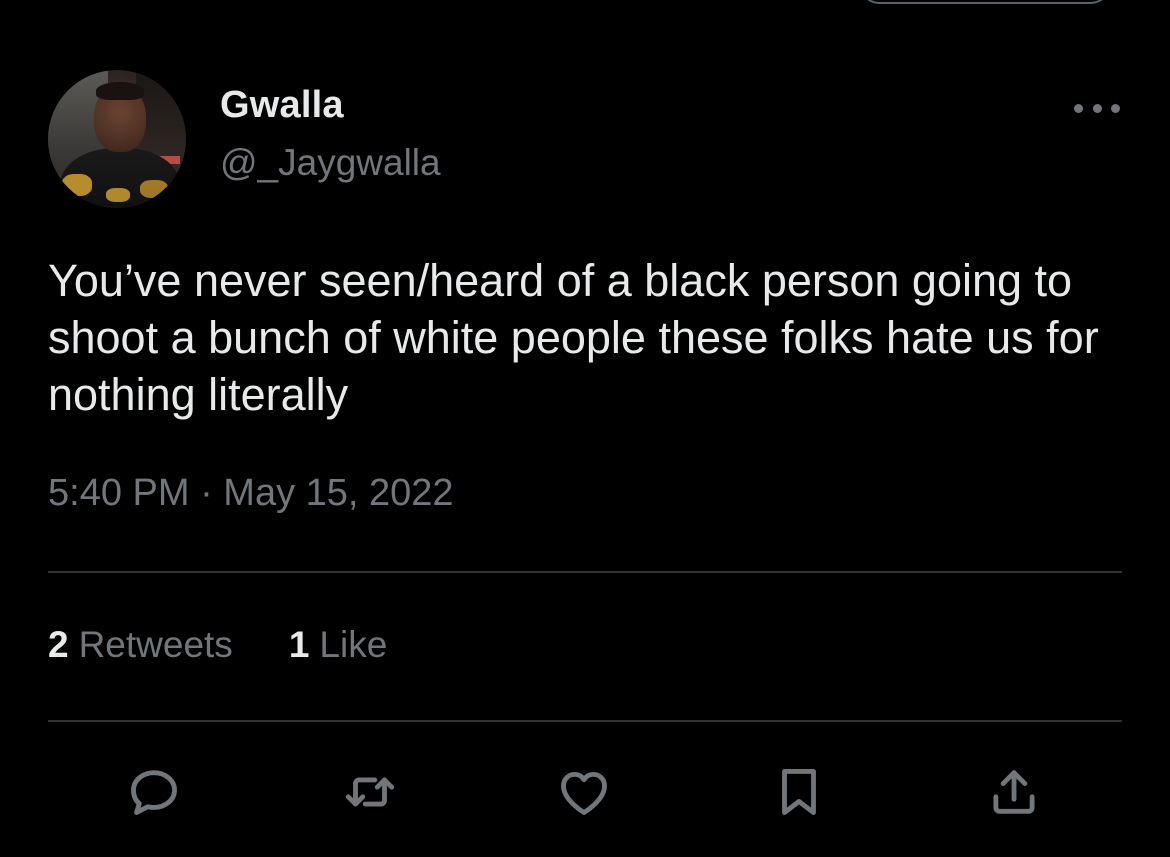 Image resolution: width=1170 pixels, height=857 pixels. Describe the element at coordinates (985, 2) in the screenshot. I see `top-pill-button` at that location.